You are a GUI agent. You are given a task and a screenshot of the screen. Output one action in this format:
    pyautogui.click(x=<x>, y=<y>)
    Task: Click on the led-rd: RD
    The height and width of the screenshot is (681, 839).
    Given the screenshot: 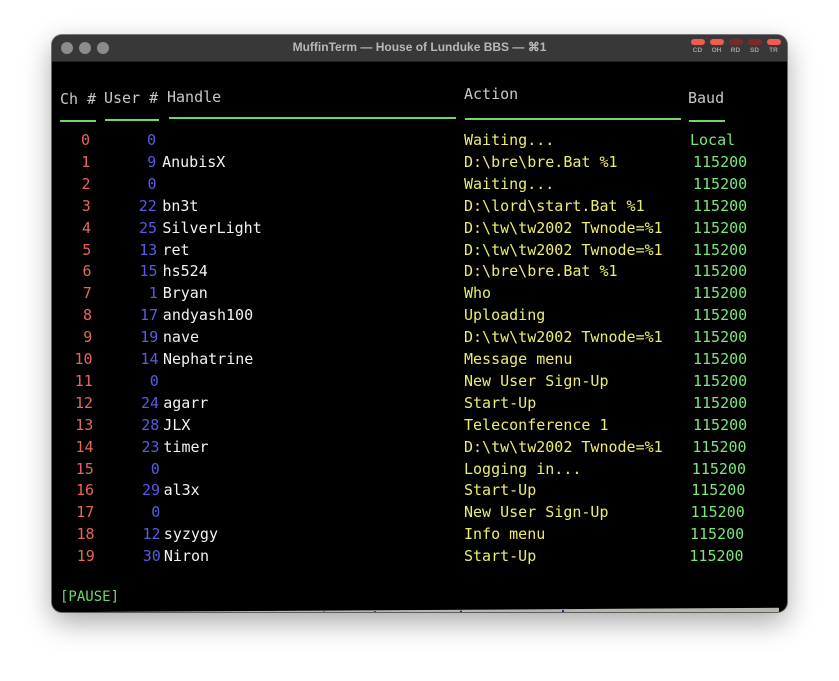 What is the action you would take?
    pyautogui.click(x=735, y=46)
    